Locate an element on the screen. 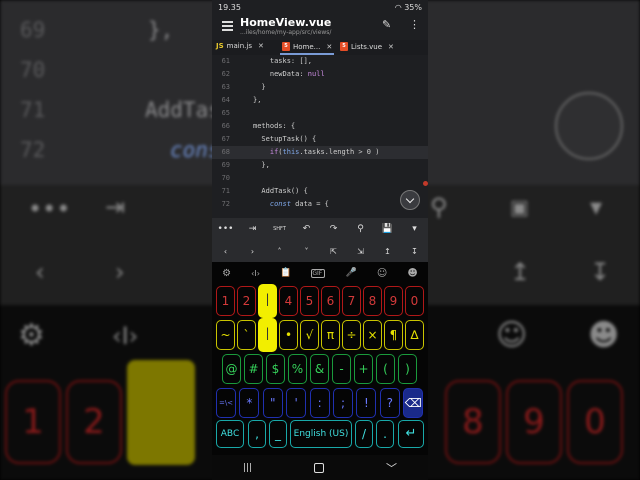  number-key: 6 is located at coordinates (330, 301).